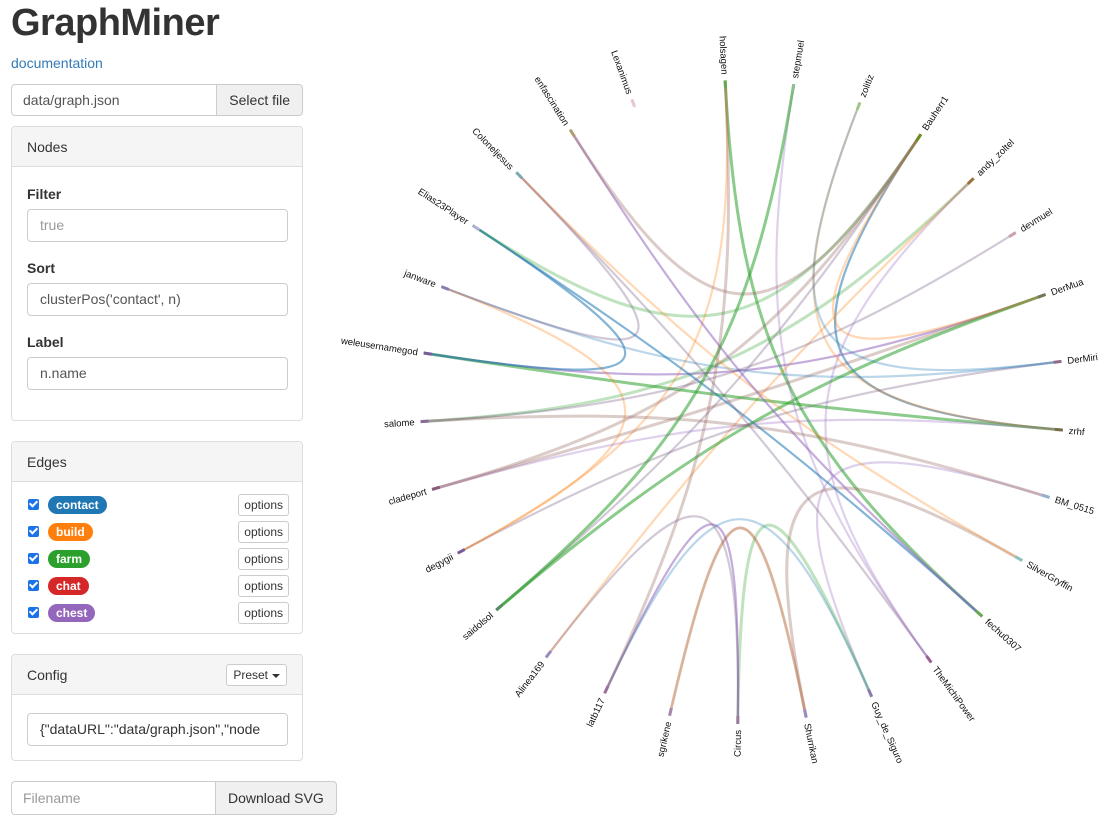 The image size is (1106, 825). What do you see at coordinates (378, 347) in the screenshot?
I see `node-label: weleusernamegod` at bounding box center [378, 347].